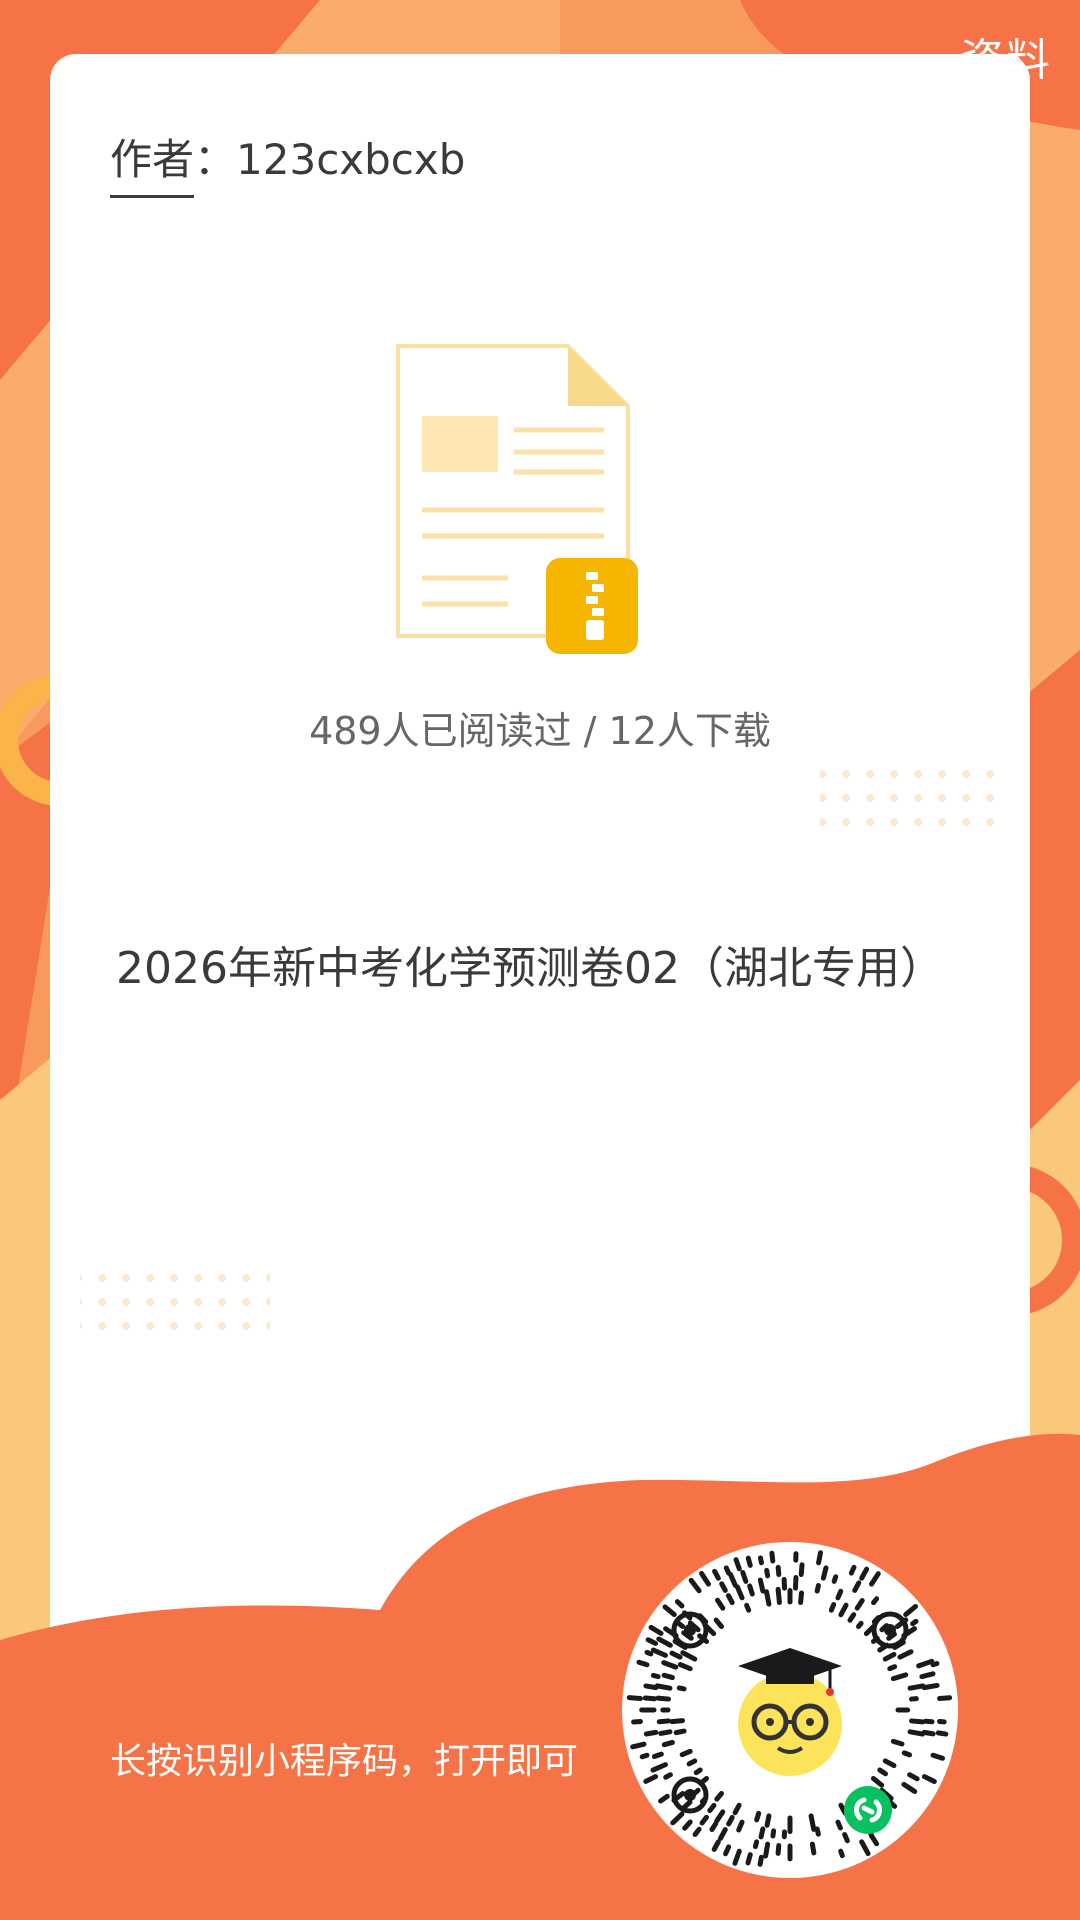  What do you see at coordinates (517, 499) in the screenshot?
I see `zip-document-icon` at bounding box center [517, 499].